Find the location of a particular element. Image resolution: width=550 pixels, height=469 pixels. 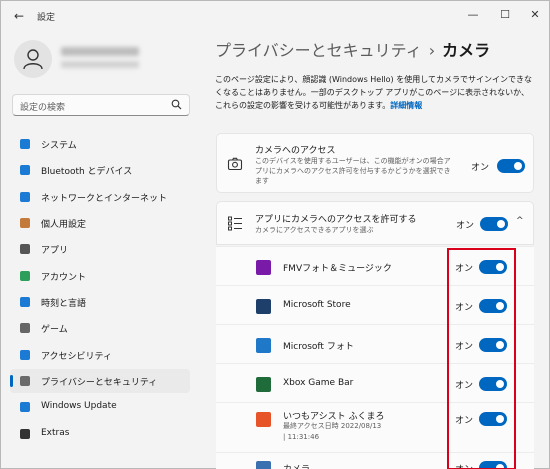

chevron-up-icon: ^ is located at coordinates (520, 221).